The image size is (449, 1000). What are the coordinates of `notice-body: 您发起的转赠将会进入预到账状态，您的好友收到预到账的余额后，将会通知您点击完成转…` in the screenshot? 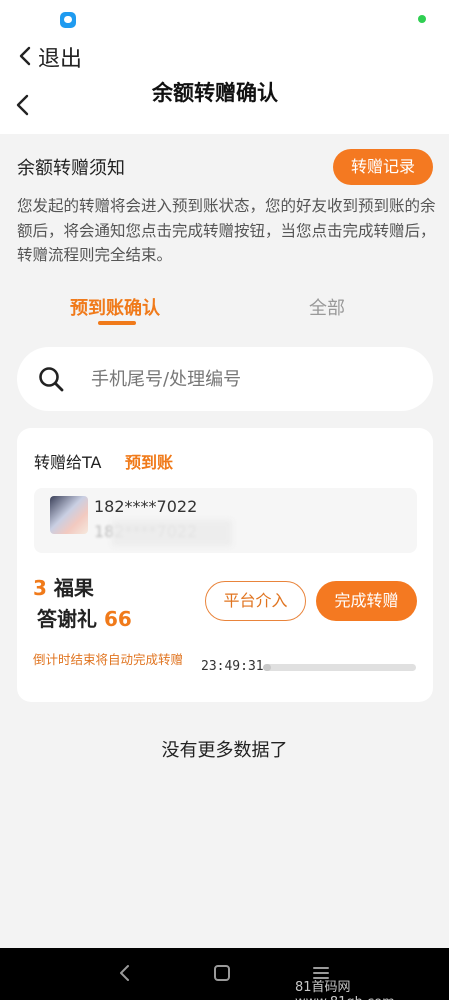 It's located at (226, 230).